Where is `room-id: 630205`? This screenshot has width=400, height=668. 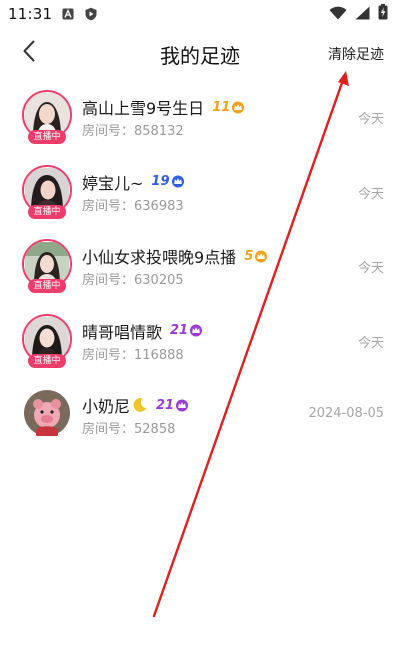 room-id: 630205 is located at coordinates (159, 280).